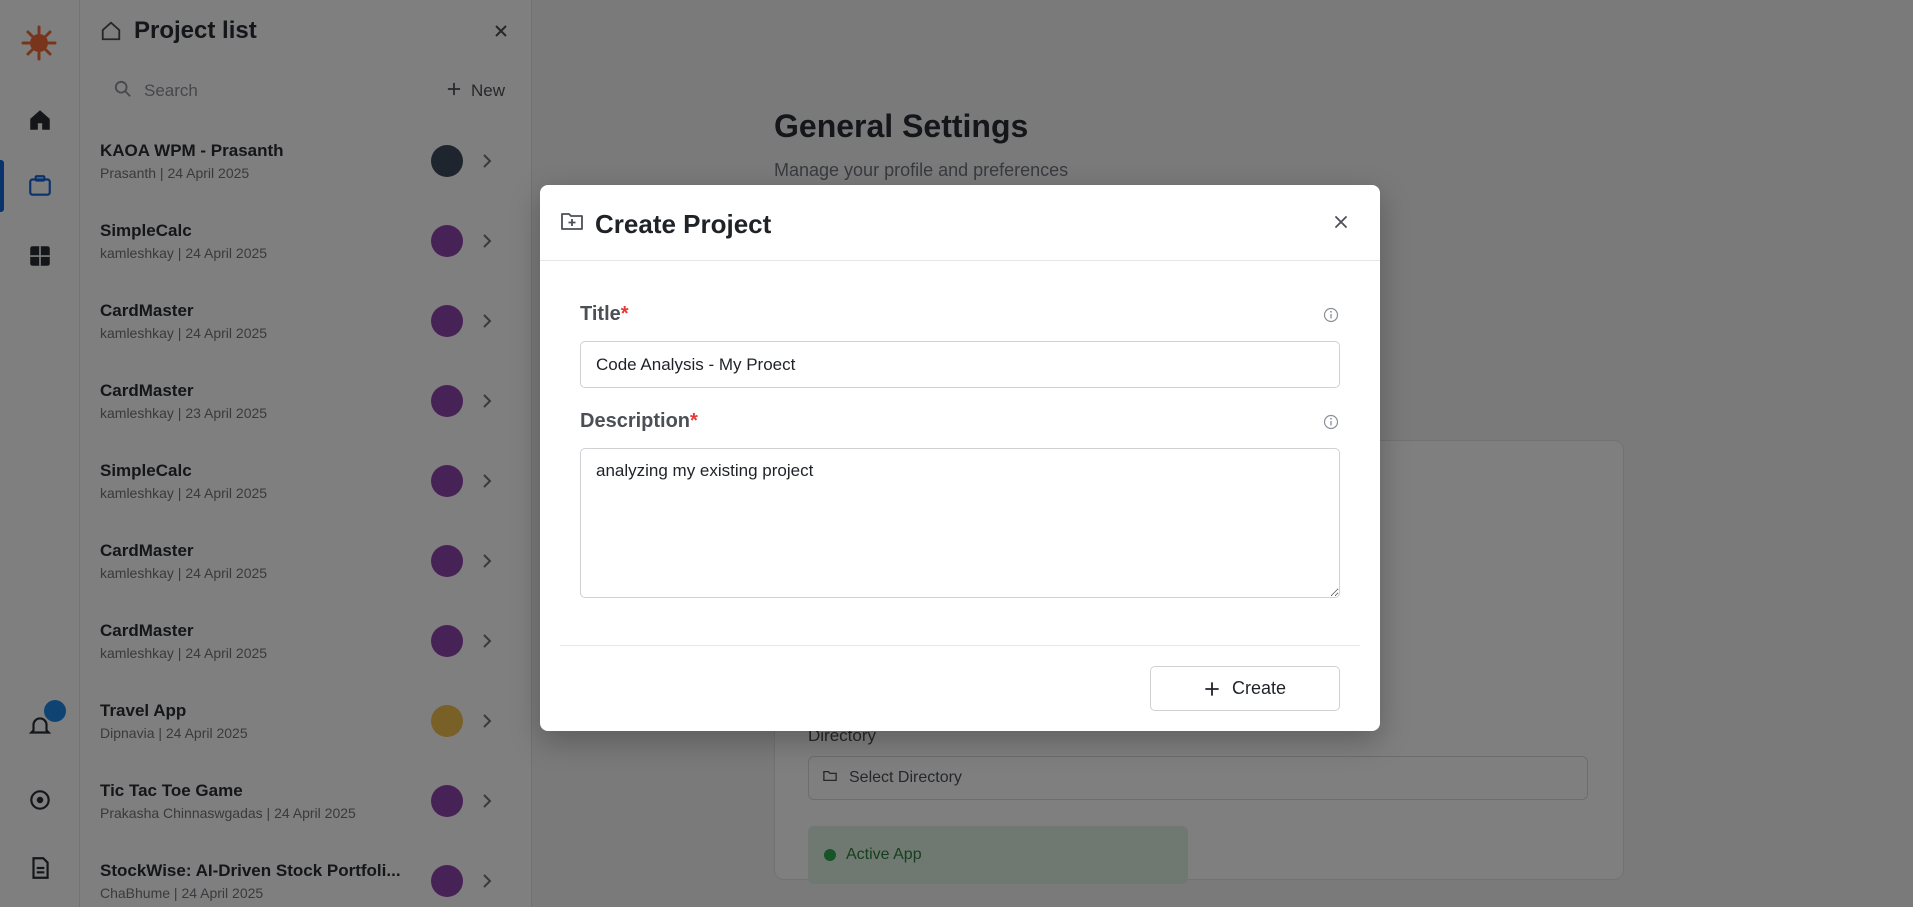  What do you see at coordinates (960, 223) in the screenshot?
I see `modal-header: Create Project` at bounding box center [960, 223].